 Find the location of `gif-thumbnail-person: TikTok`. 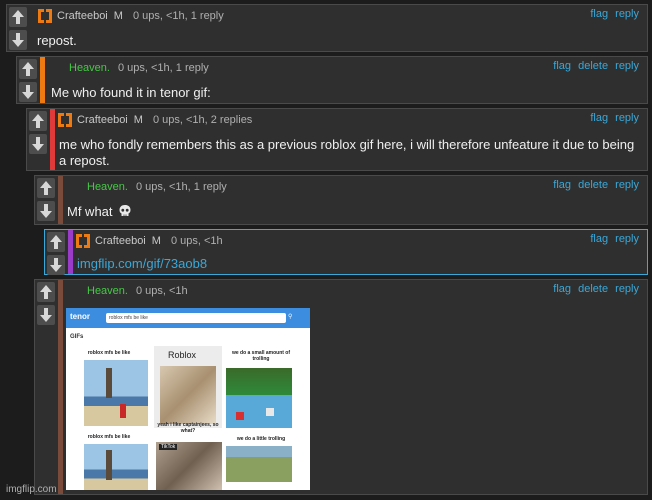

gif-thumbnail-person: TikTok is located at coordinates (189, 466).